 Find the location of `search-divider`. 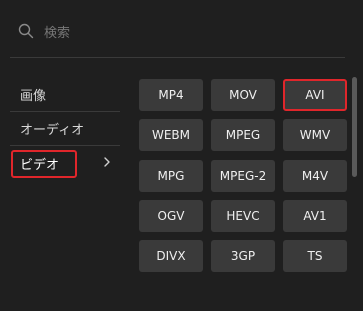

search-divider is located at coordinates (177, 57).